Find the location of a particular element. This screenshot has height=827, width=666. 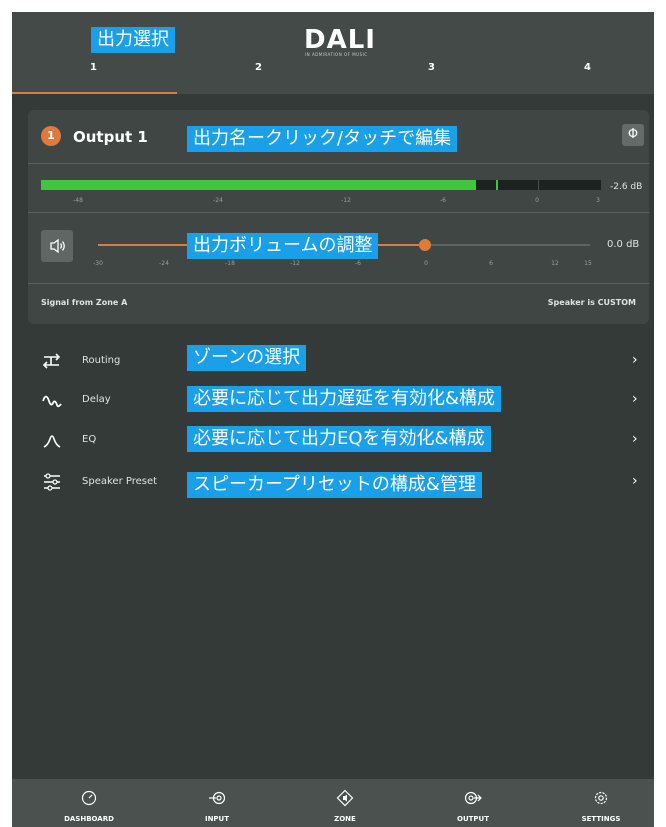

output-number-badge: 1 is located at coordinates (51, 136).